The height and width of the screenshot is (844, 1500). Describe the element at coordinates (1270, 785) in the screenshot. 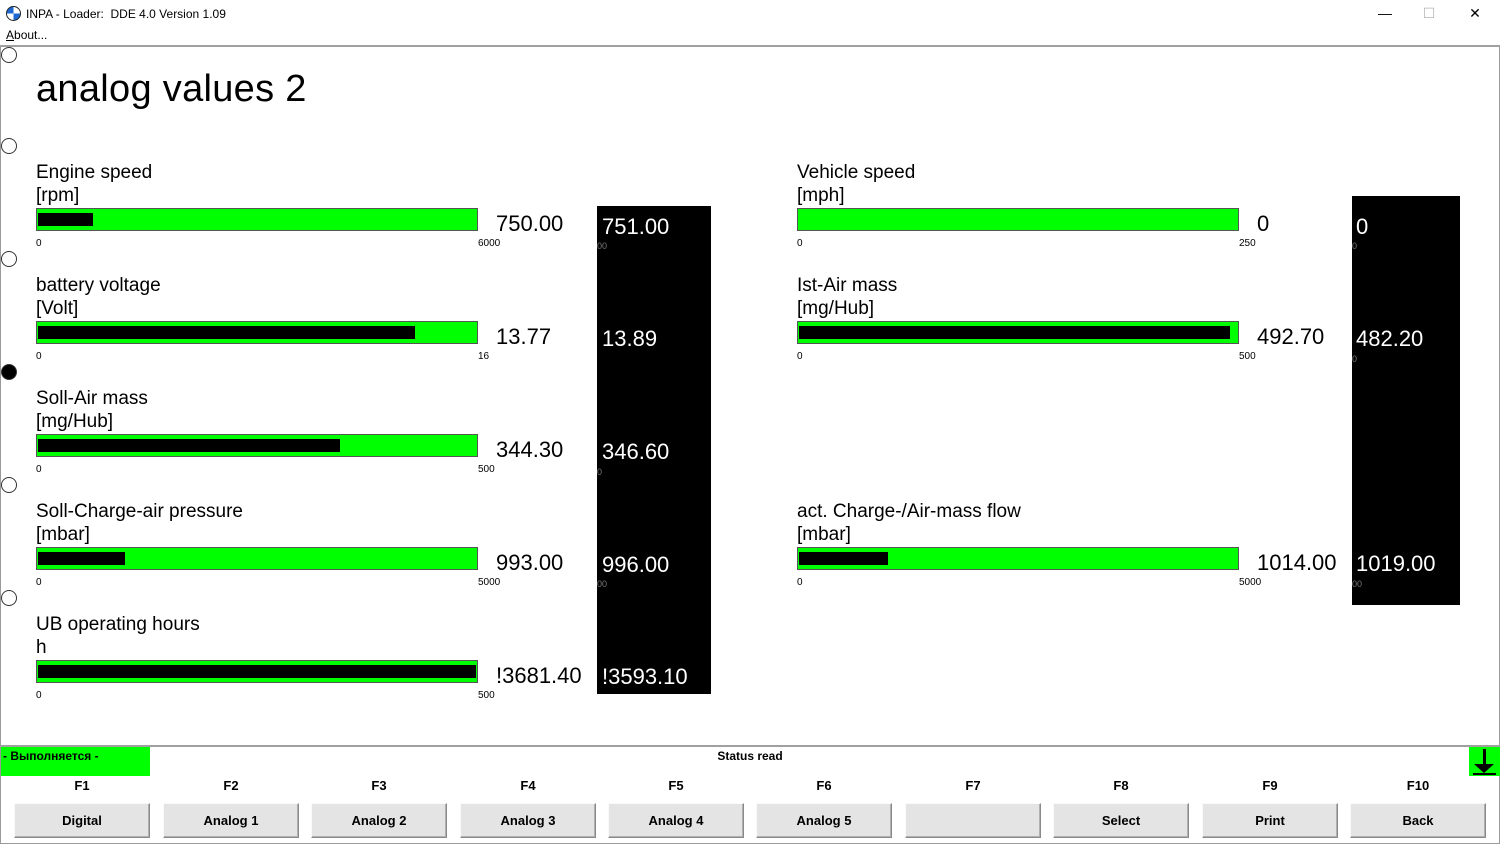

I see `fkey-label-f9: F9` at that location.